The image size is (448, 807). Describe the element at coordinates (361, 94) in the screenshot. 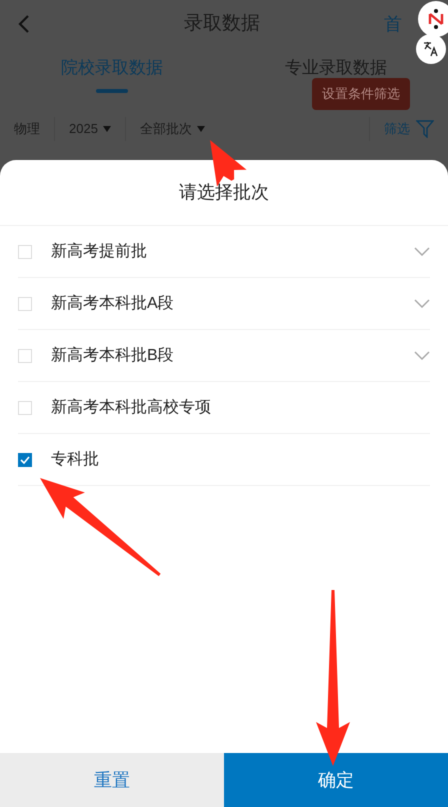

I see `tooltip: 设置条件筛选` at that location.